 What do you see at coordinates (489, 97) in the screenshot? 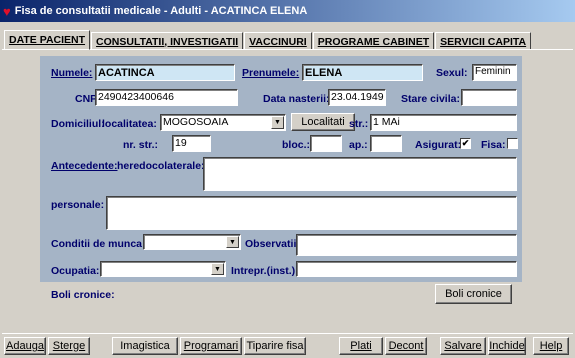
I see `stare-civila-field` at bounding box center [489, 97].